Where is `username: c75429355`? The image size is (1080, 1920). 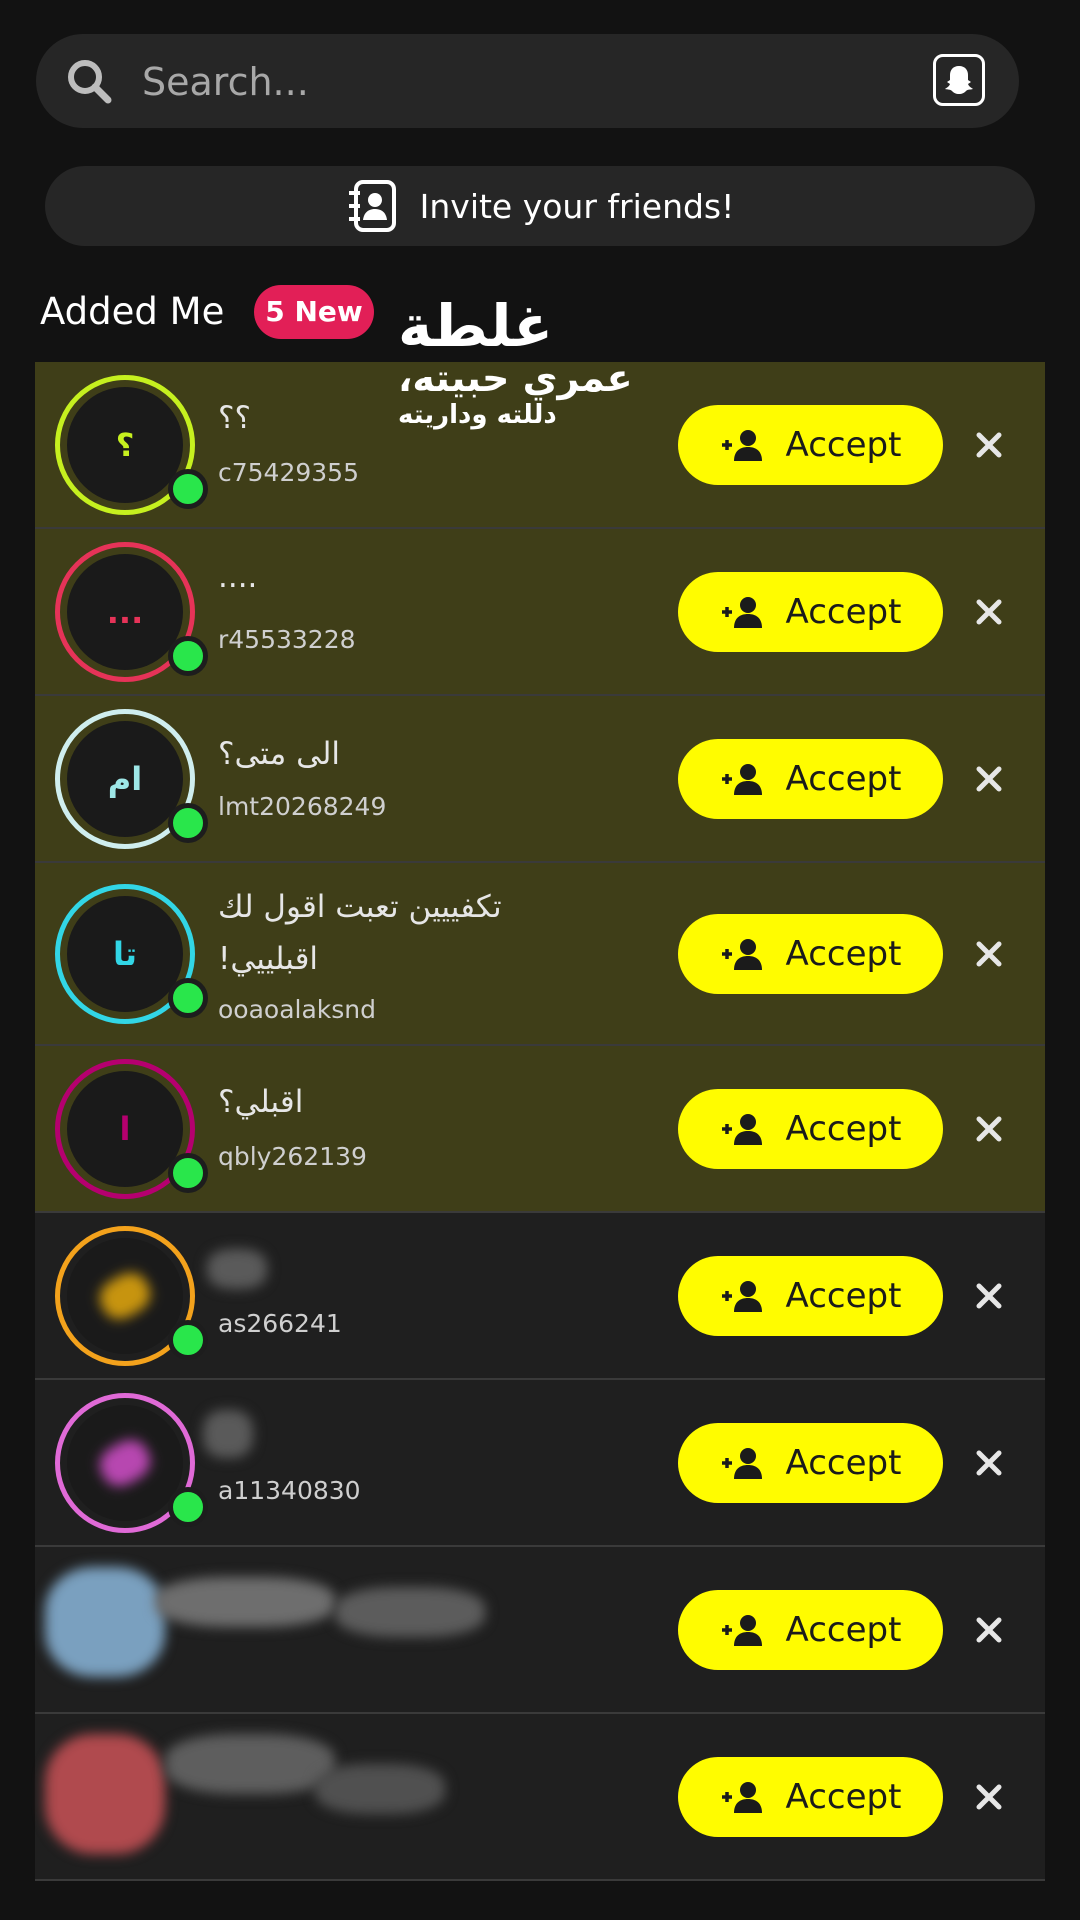
username: c75429355 is located at coordinates (288, 472).